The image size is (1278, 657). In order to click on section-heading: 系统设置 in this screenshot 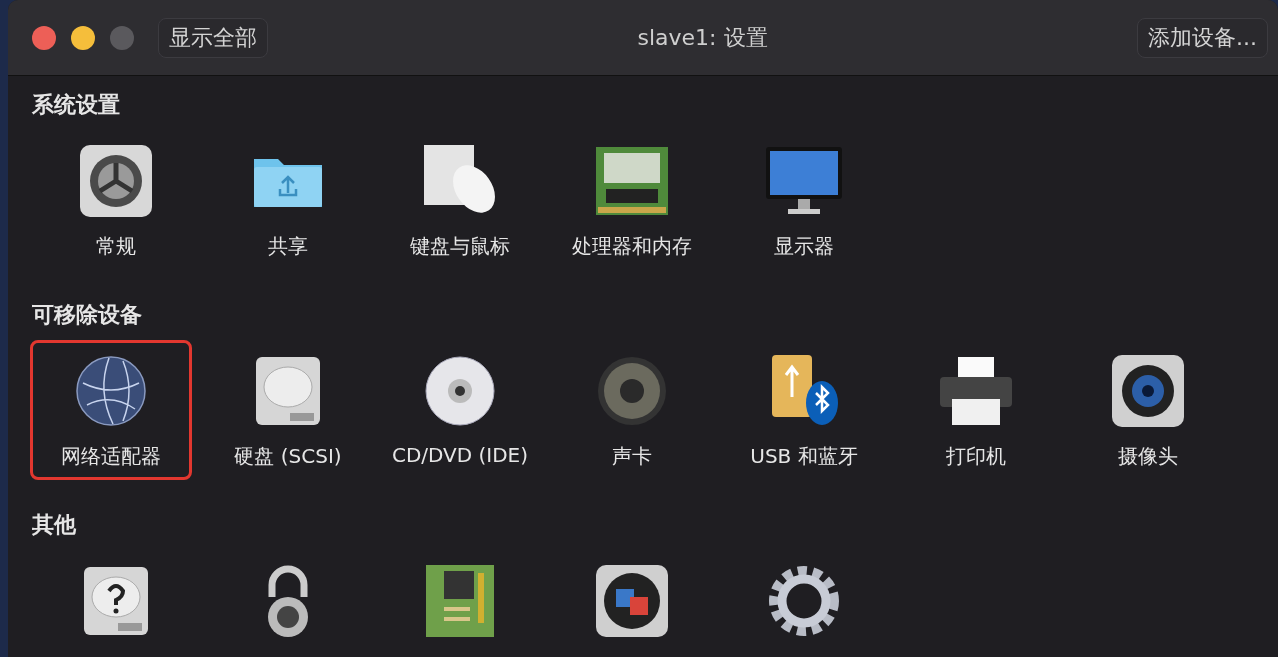, I will do `click(76, 105)`.